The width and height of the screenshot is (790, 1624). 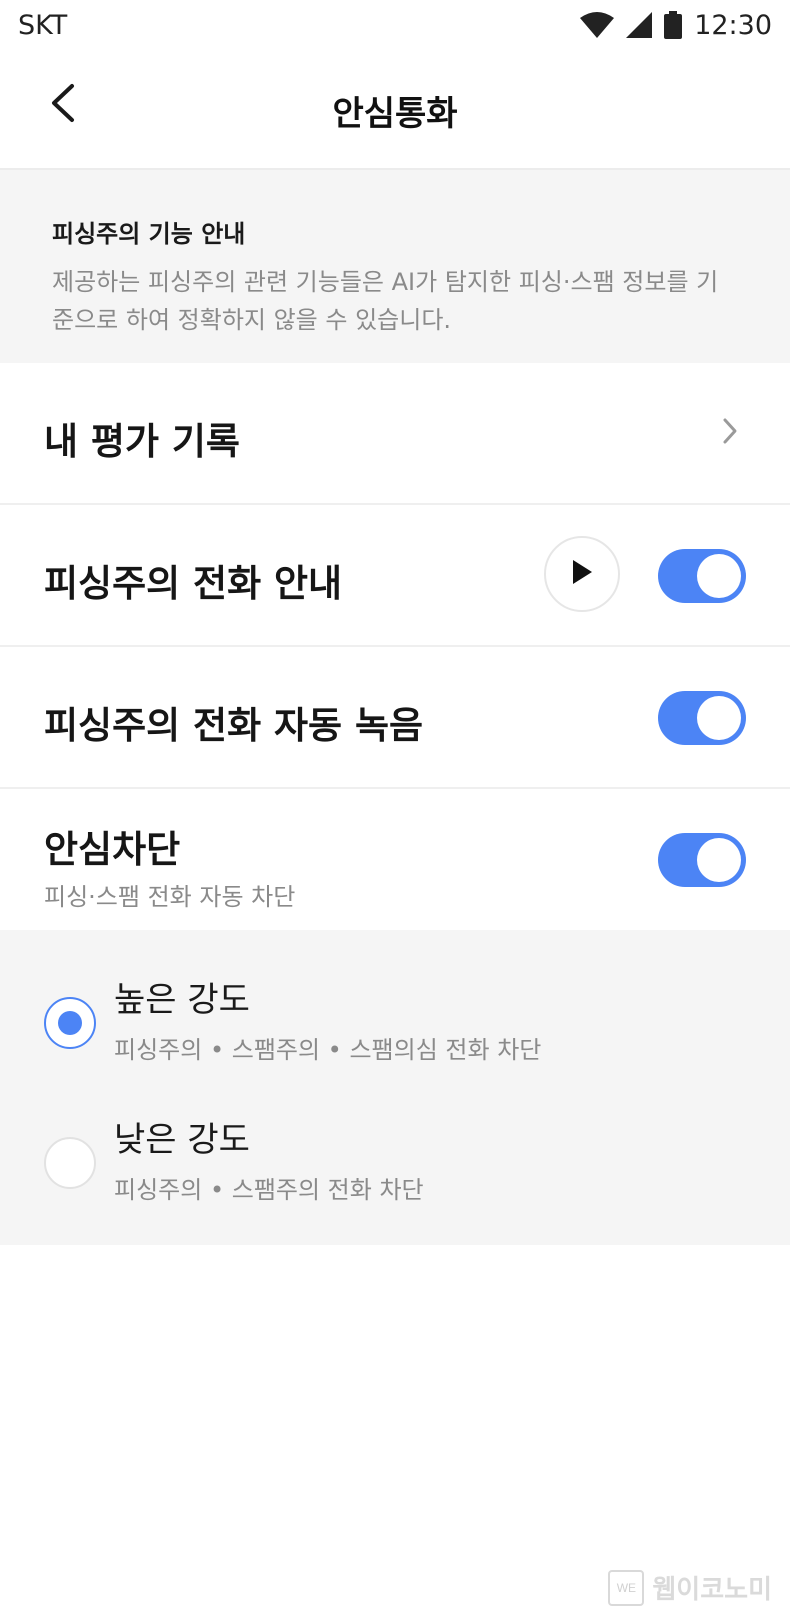 I want to click on auto-record-row: 피싱주의 전화 자동 녹음, so click(x=395, y=718).